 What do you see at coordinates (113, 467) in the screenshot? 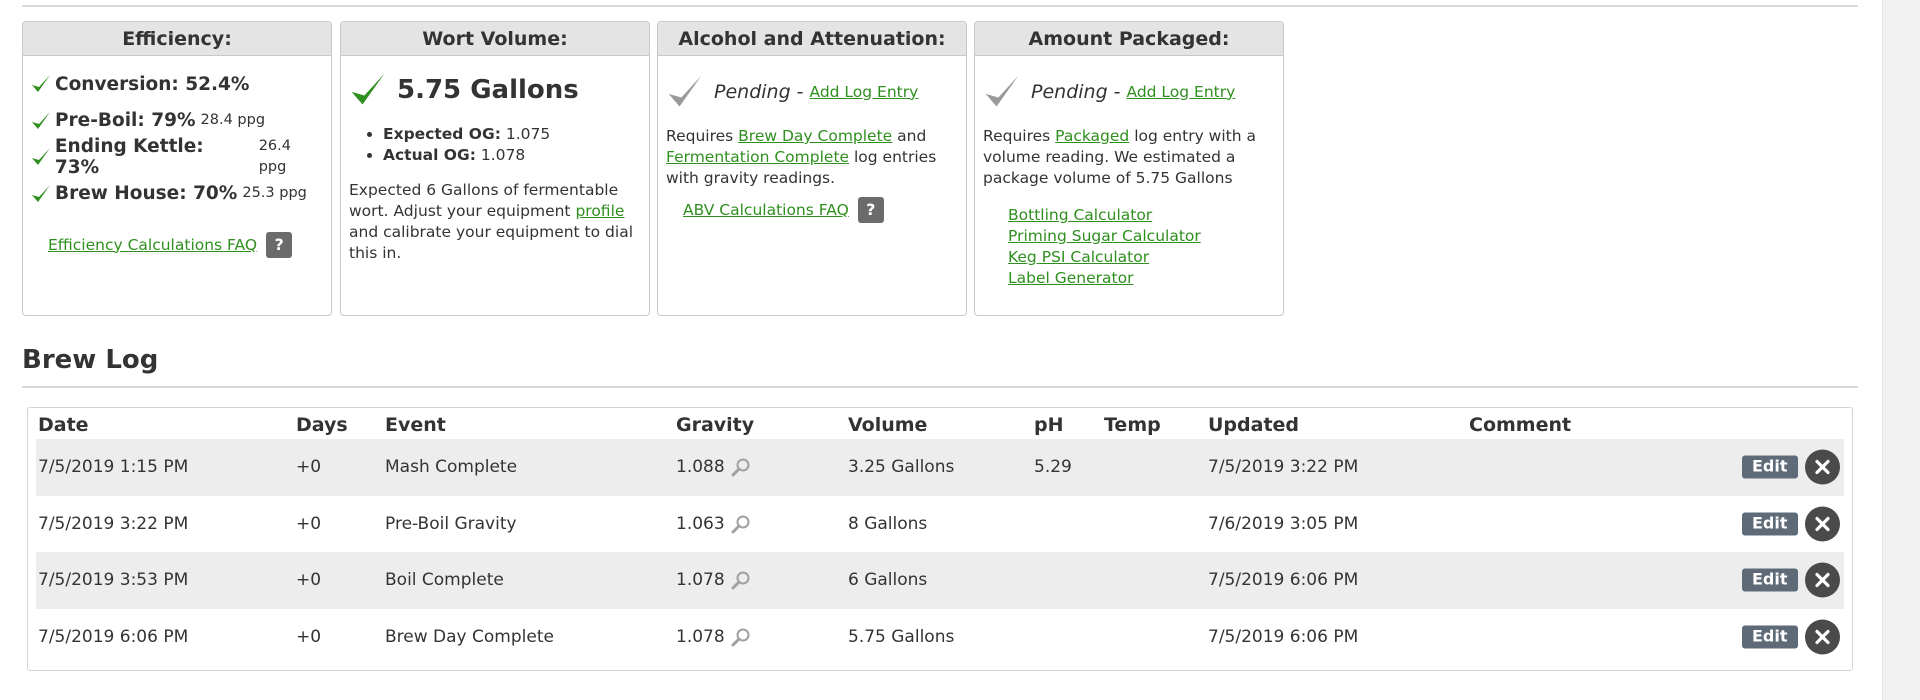
I see `row-date: 7/5/2019 1:15 PM` at bounding box center [113, 467].